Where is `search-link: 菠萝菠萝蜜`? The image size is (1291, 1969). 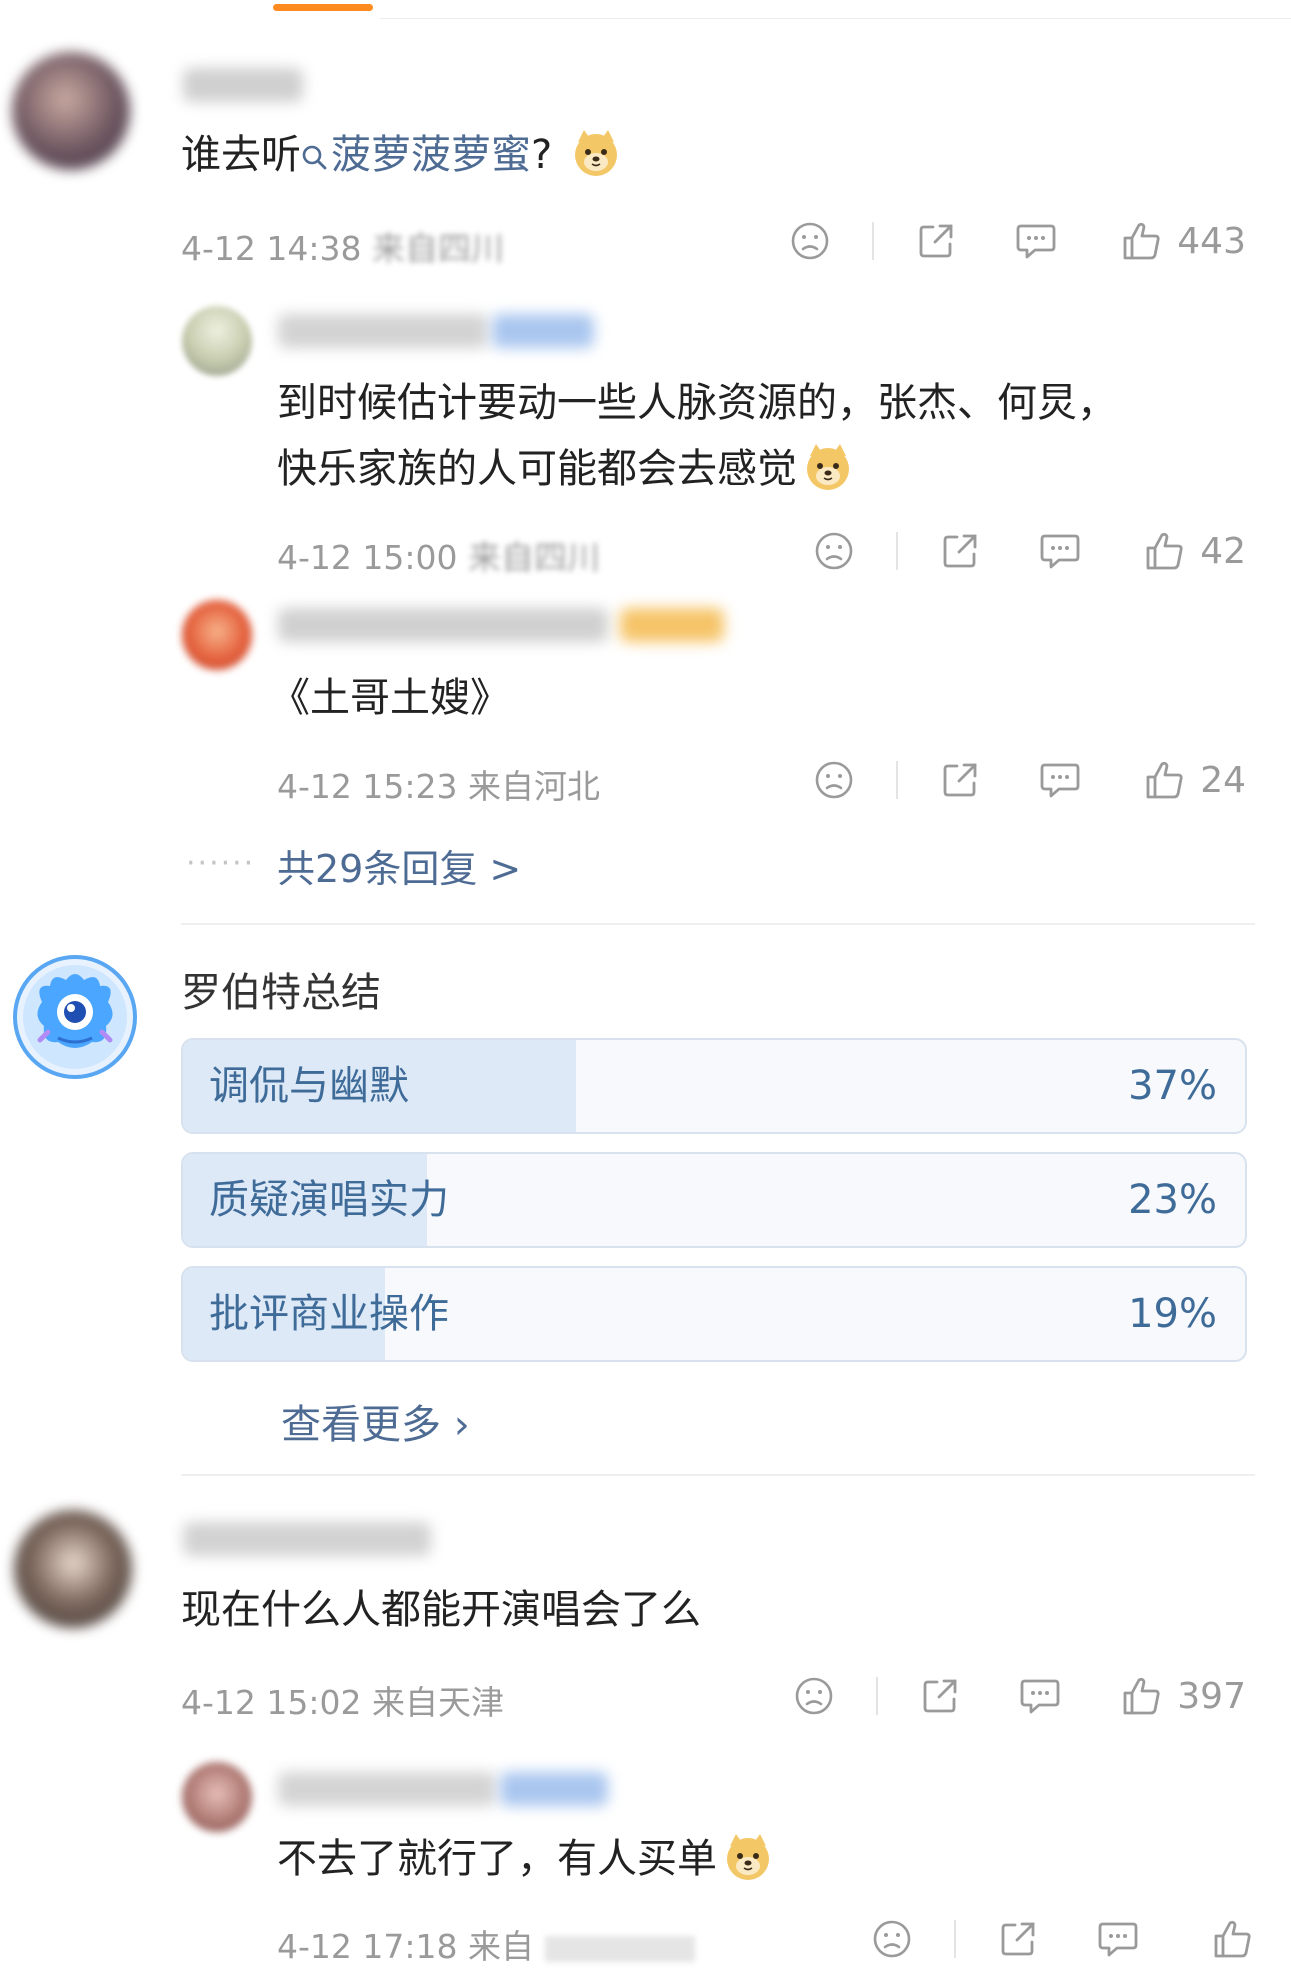
search-link: 菠萝菠萝蜜 is located at coordinates (416, 155).